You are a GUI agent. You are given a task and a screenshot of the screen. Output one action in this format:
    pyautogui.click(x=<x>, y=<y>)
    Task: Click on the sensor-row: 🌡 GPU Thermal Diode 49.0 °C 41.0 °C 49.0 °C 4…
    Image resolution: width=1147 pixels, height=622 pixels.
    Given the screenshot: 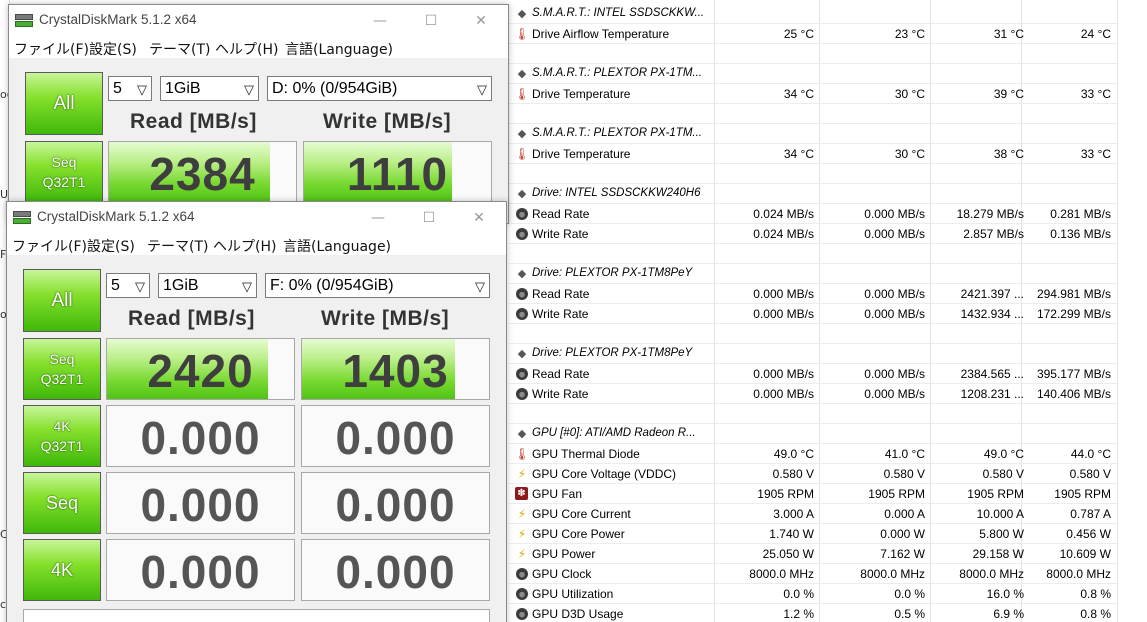 What is the action you would take?
    pyautogui.click(x=813, y=454)
    